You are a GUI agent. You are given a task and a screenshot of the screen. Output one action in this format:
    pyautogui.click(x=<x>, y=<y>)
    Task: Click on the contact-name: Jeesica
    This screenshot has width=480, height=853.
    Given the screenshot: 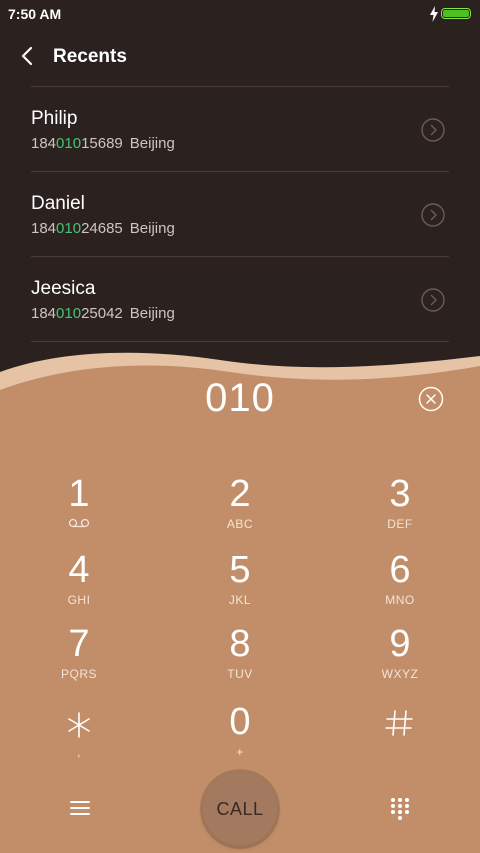 What is the action you would take?
    pyautogui.click(x=63, y=288)
    